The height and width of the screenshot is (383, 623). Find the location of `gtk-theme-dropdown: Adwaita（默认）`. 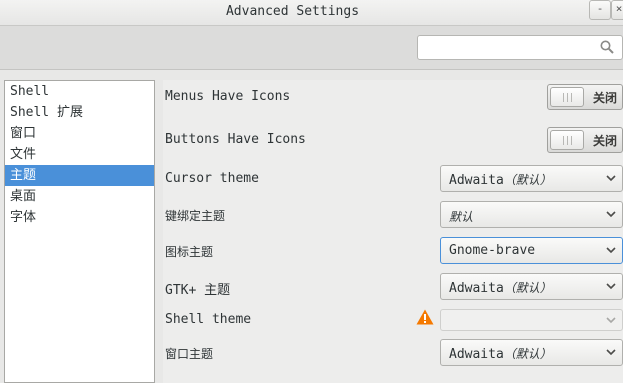

gtk-theme-dropdown: Adwaita（默认） is located at coordinates (531, 286).